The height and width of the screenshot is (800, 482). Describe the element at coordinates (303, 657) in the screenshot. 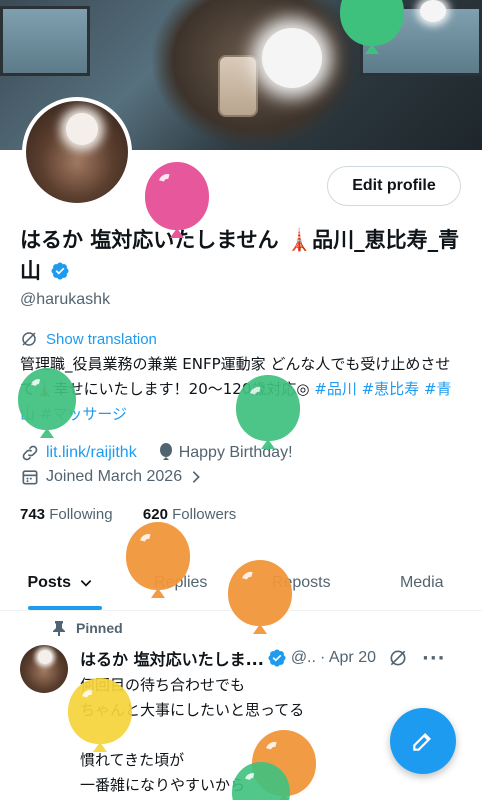

I see `post-handle: @..` at that location.